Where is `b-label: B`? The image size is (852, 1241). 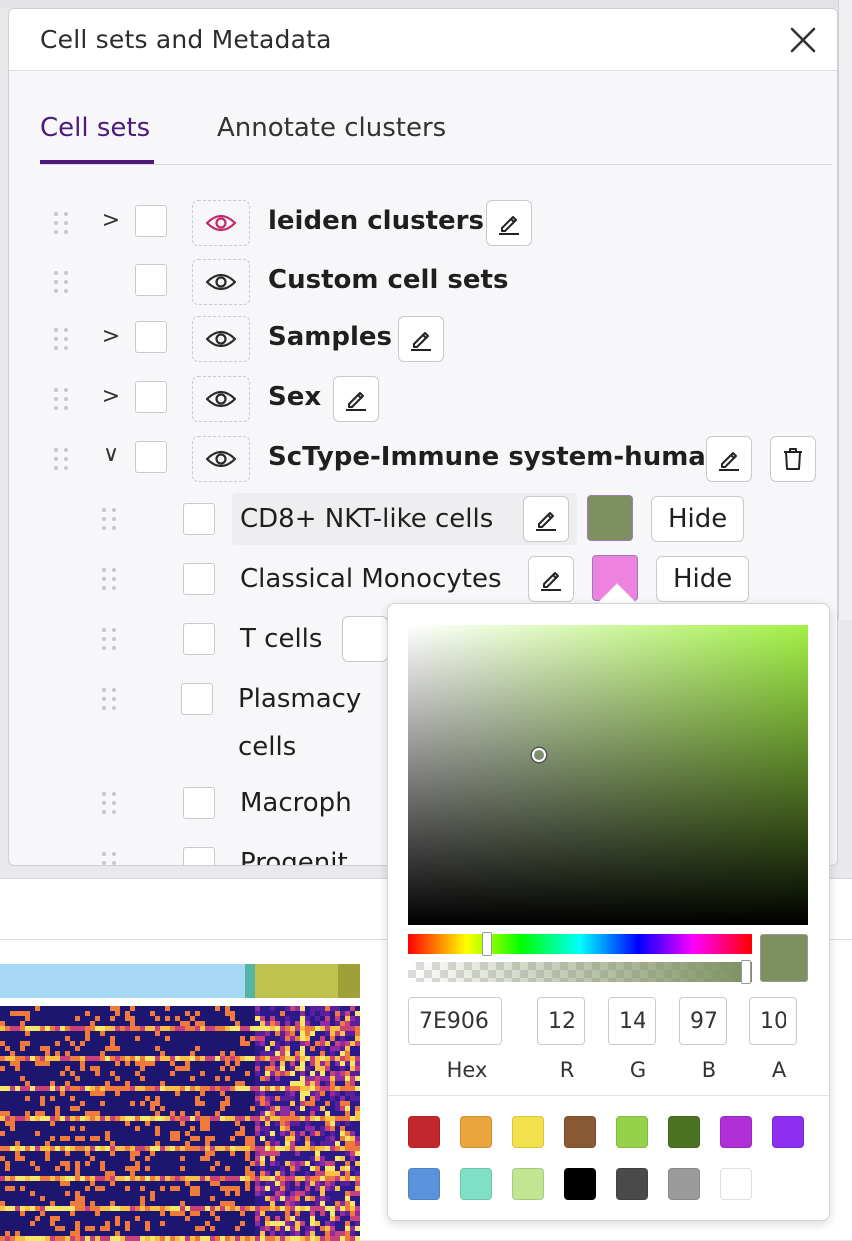
b-label: B is located at coordinates (709, 1070).